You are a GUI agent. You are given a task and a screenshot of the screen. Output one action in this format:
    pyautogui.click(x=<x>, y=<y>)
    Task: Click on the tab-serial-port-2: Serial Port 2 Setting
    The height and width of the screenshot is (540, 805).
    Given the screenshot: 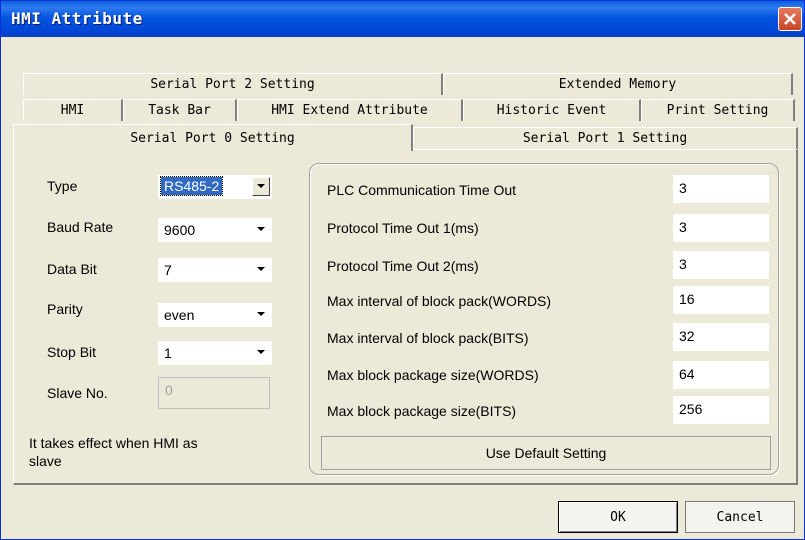 What is the action you would take?
    pyautogui.click(x=233, y=84)
    